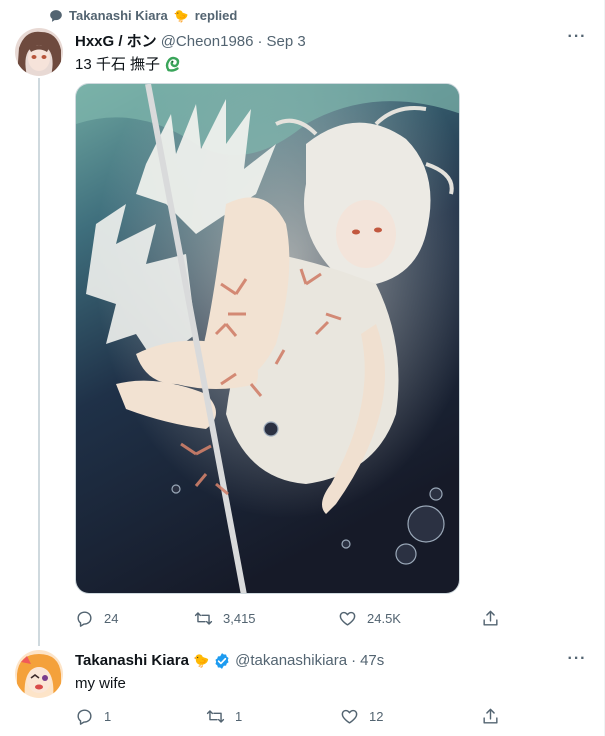 Image resolution: width=605 pixels, height=736 pixels. What do you see at coordinates (96, 618) in the screenshot?
I see `reply-button: 24` at bounding box center [96, 618].